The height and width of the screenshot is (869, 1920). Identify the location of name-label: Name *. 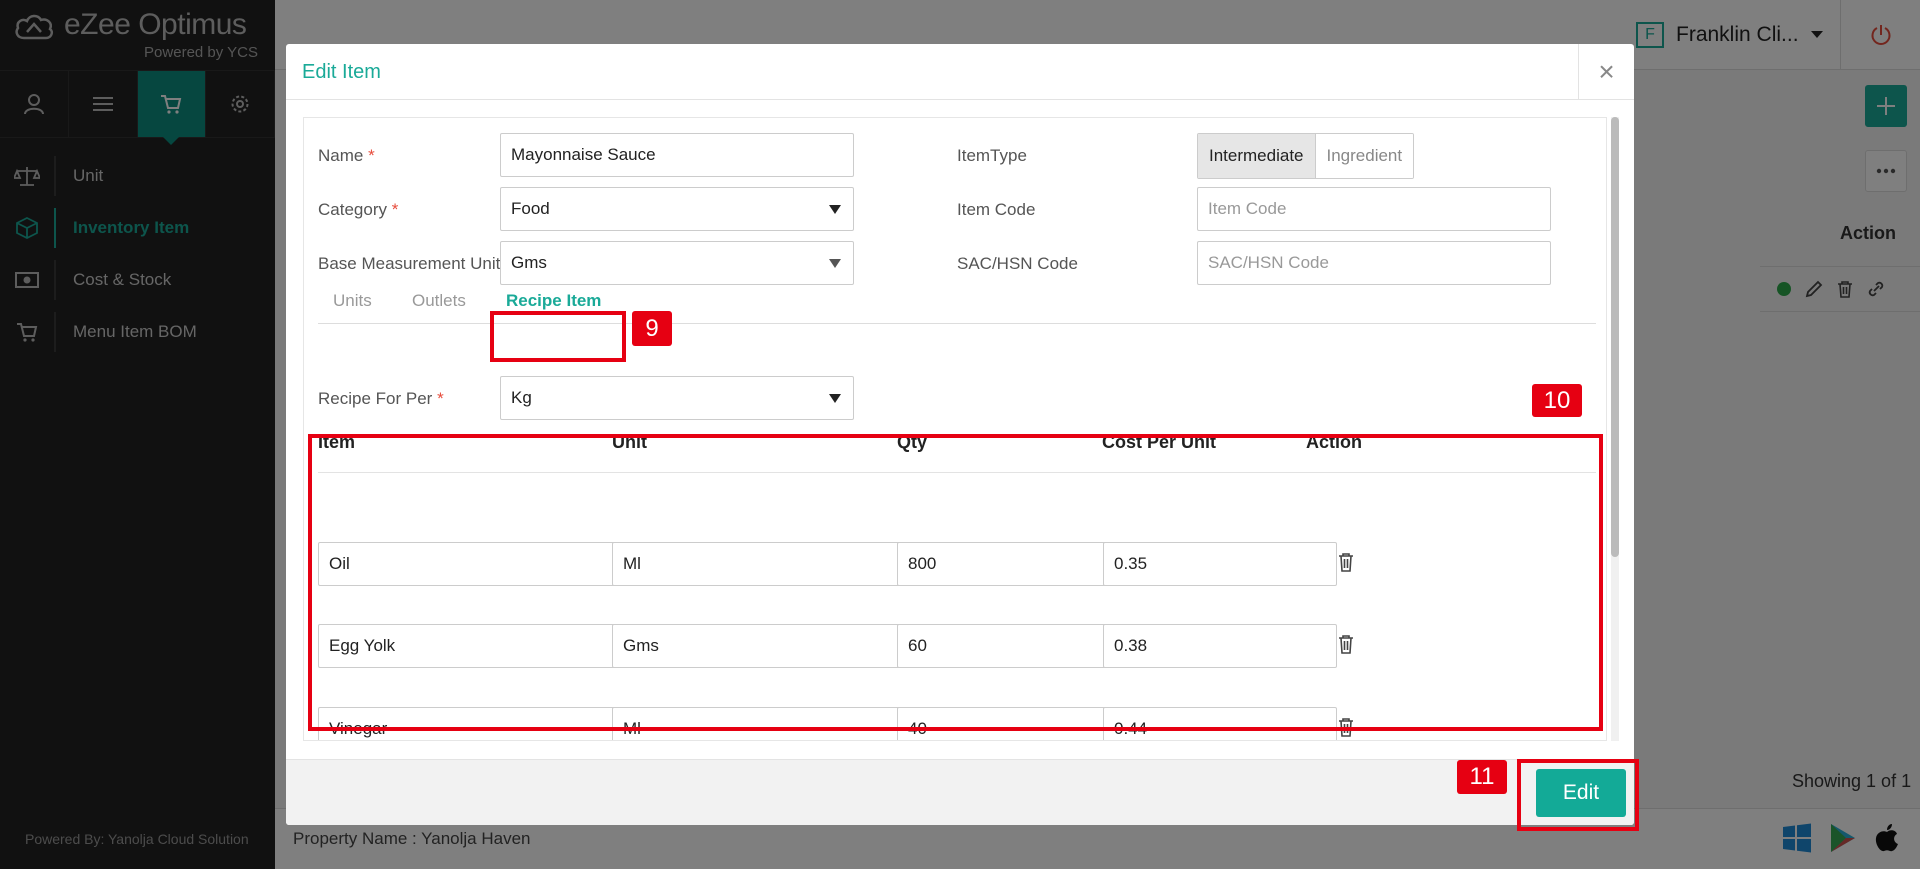
(346, 155).